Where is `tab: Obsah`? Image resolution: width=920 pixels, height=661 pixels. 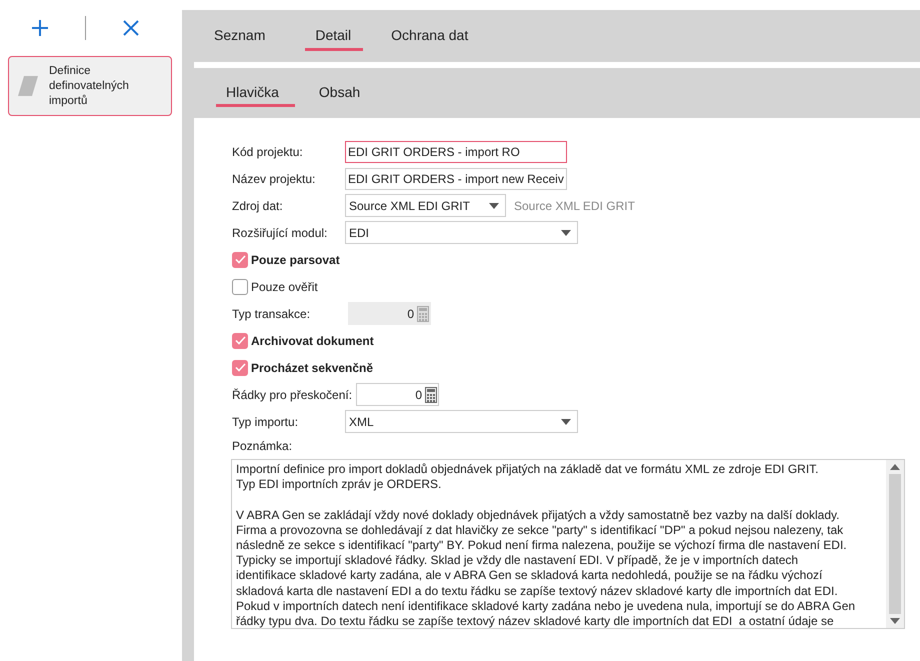
tab: Obsah is located at coordinates (354, 93).